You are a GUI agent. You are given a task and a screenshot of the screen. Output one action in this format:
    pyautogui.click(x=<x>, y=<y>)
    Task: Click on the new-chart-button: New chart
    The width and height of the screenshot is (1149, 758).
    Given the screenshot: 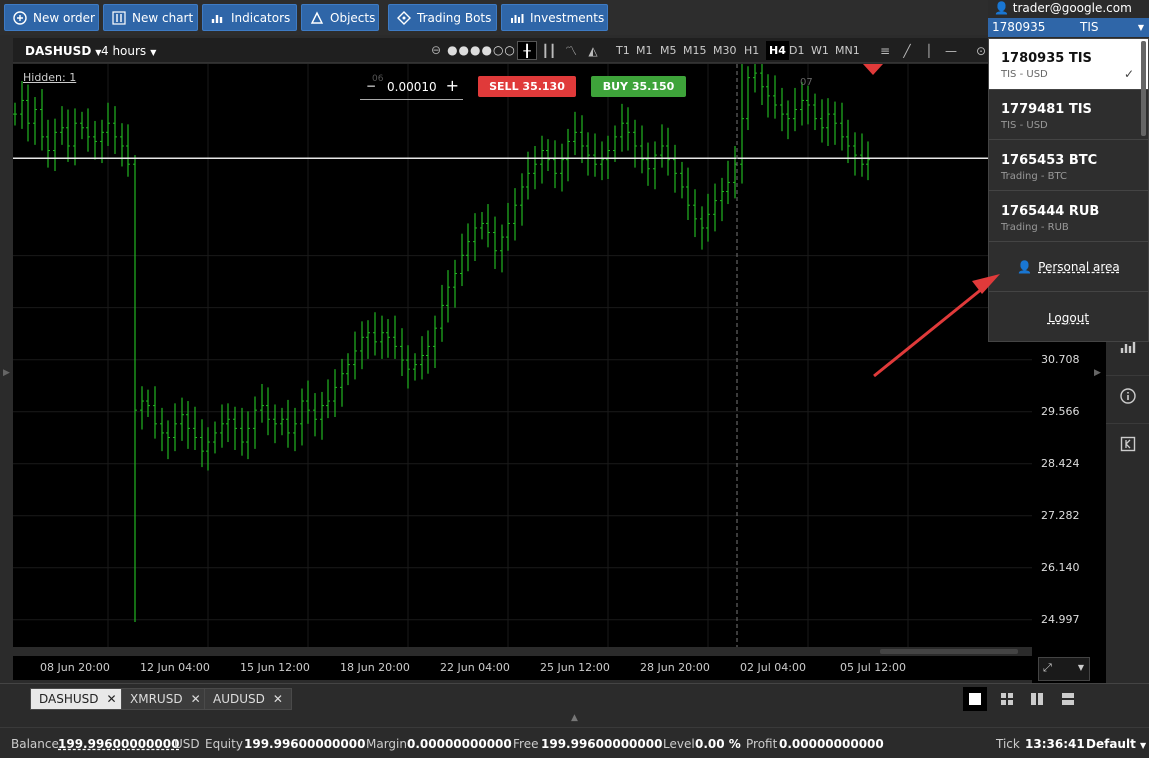 What is the action you would take?
    pyautogui.click(x=150, y=17)
    